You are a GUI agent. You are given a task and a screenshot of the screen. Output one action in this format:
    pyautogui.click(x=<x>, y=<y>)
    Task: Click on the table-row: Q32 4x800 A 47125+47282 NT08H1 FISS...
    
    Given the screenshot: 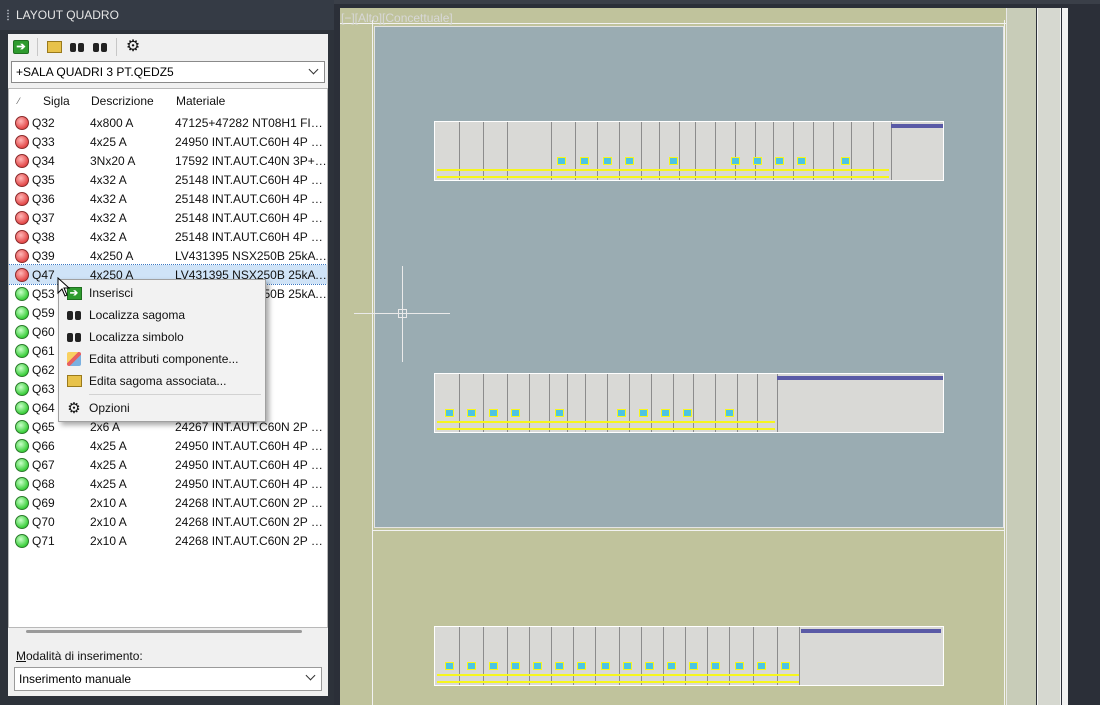 What is the action you would take?
    pyautogui.click(x=168, y=122)
    